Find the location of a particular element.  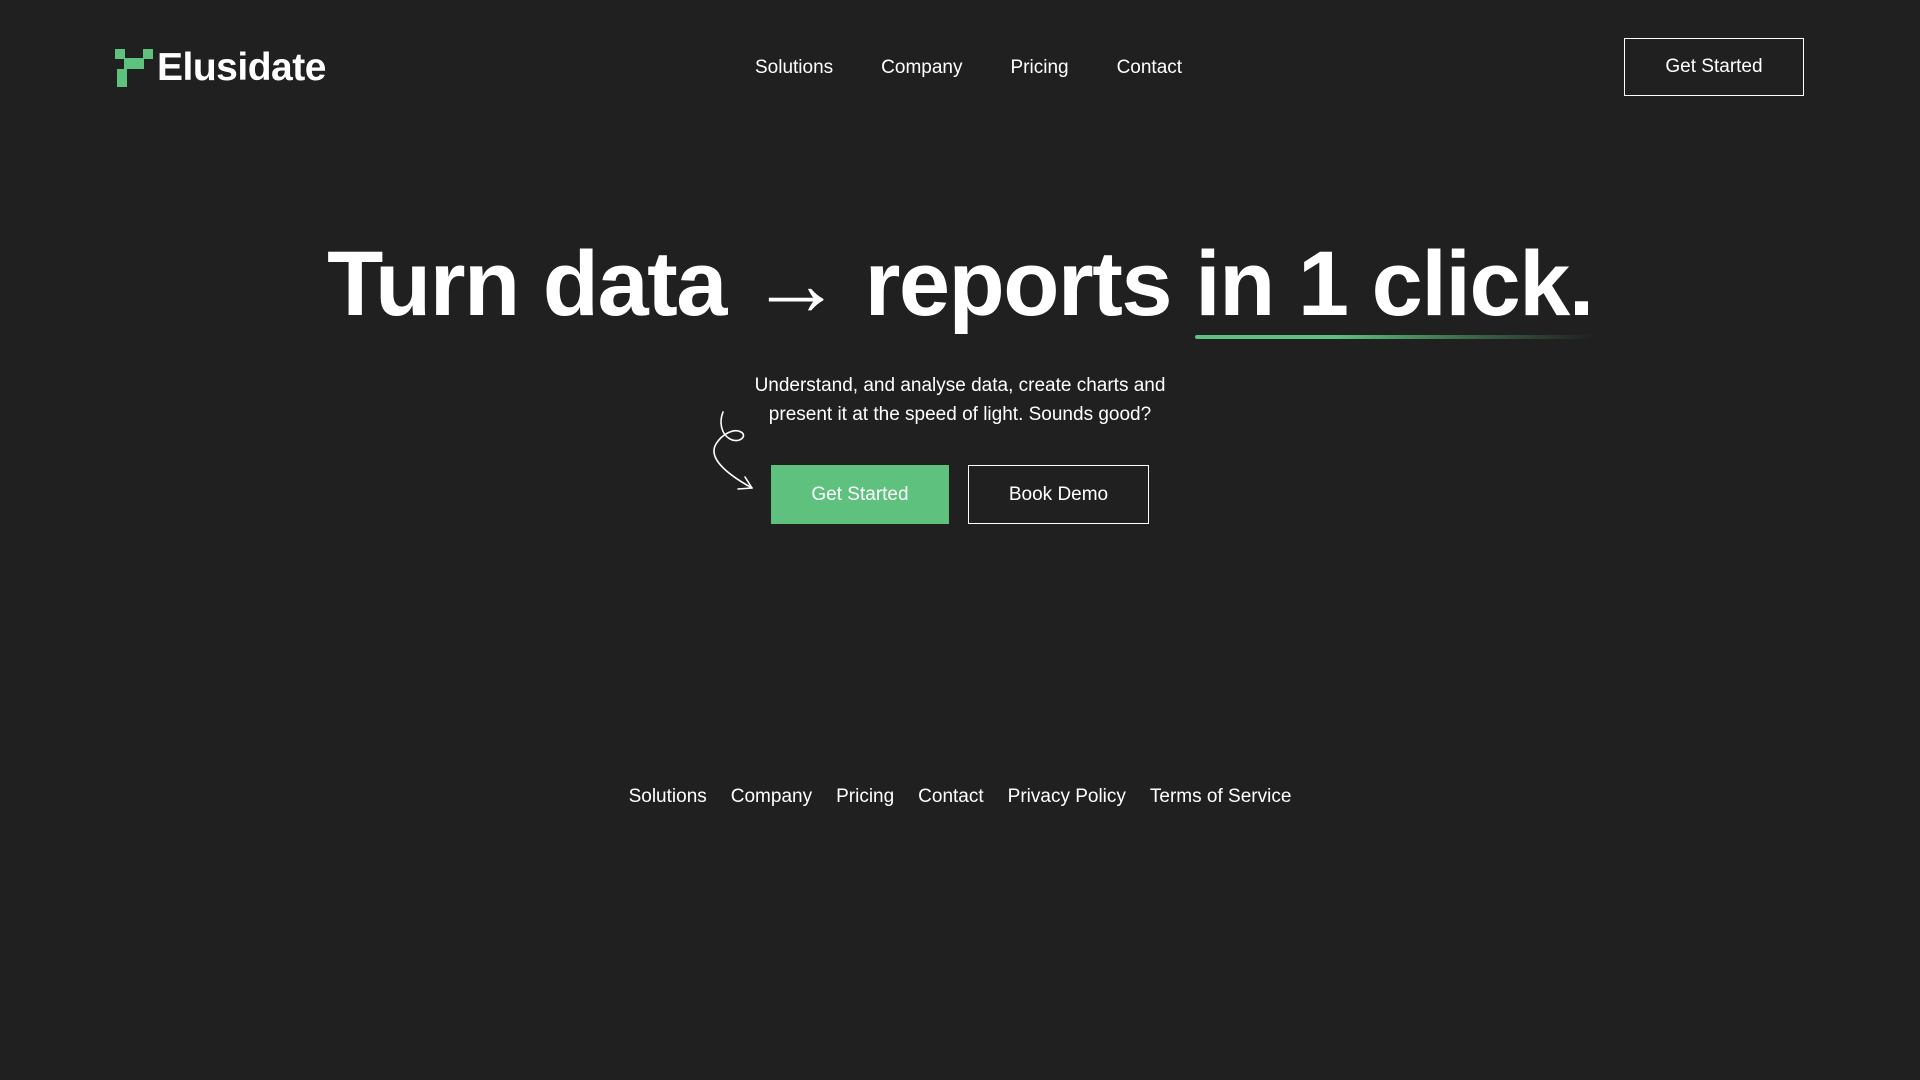

nav-link-solutions: Solutions is located at coordinates (794, 68).